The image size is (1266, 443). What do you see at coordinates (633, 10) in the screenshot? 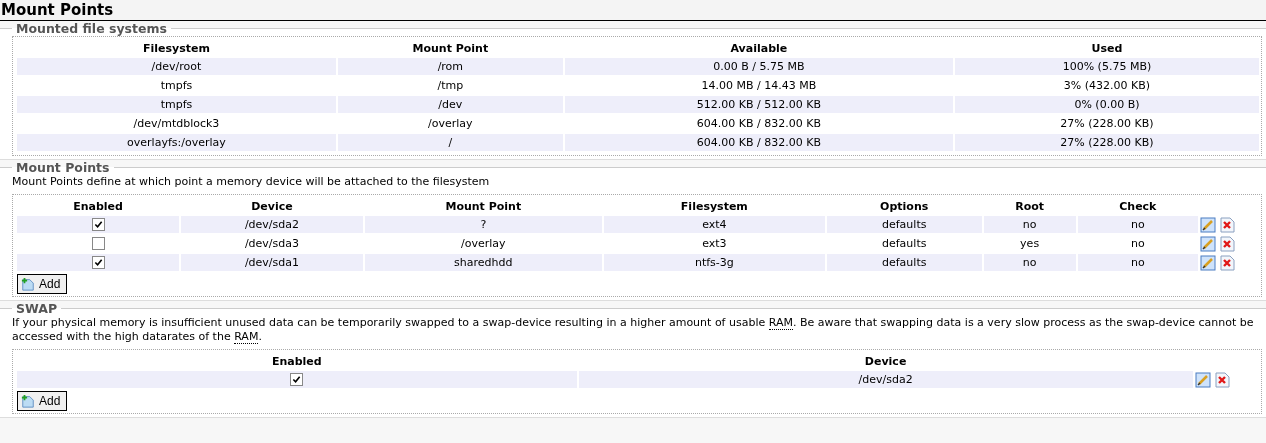
I see `page-title: Mount Points` at bounding box center [633, 10].